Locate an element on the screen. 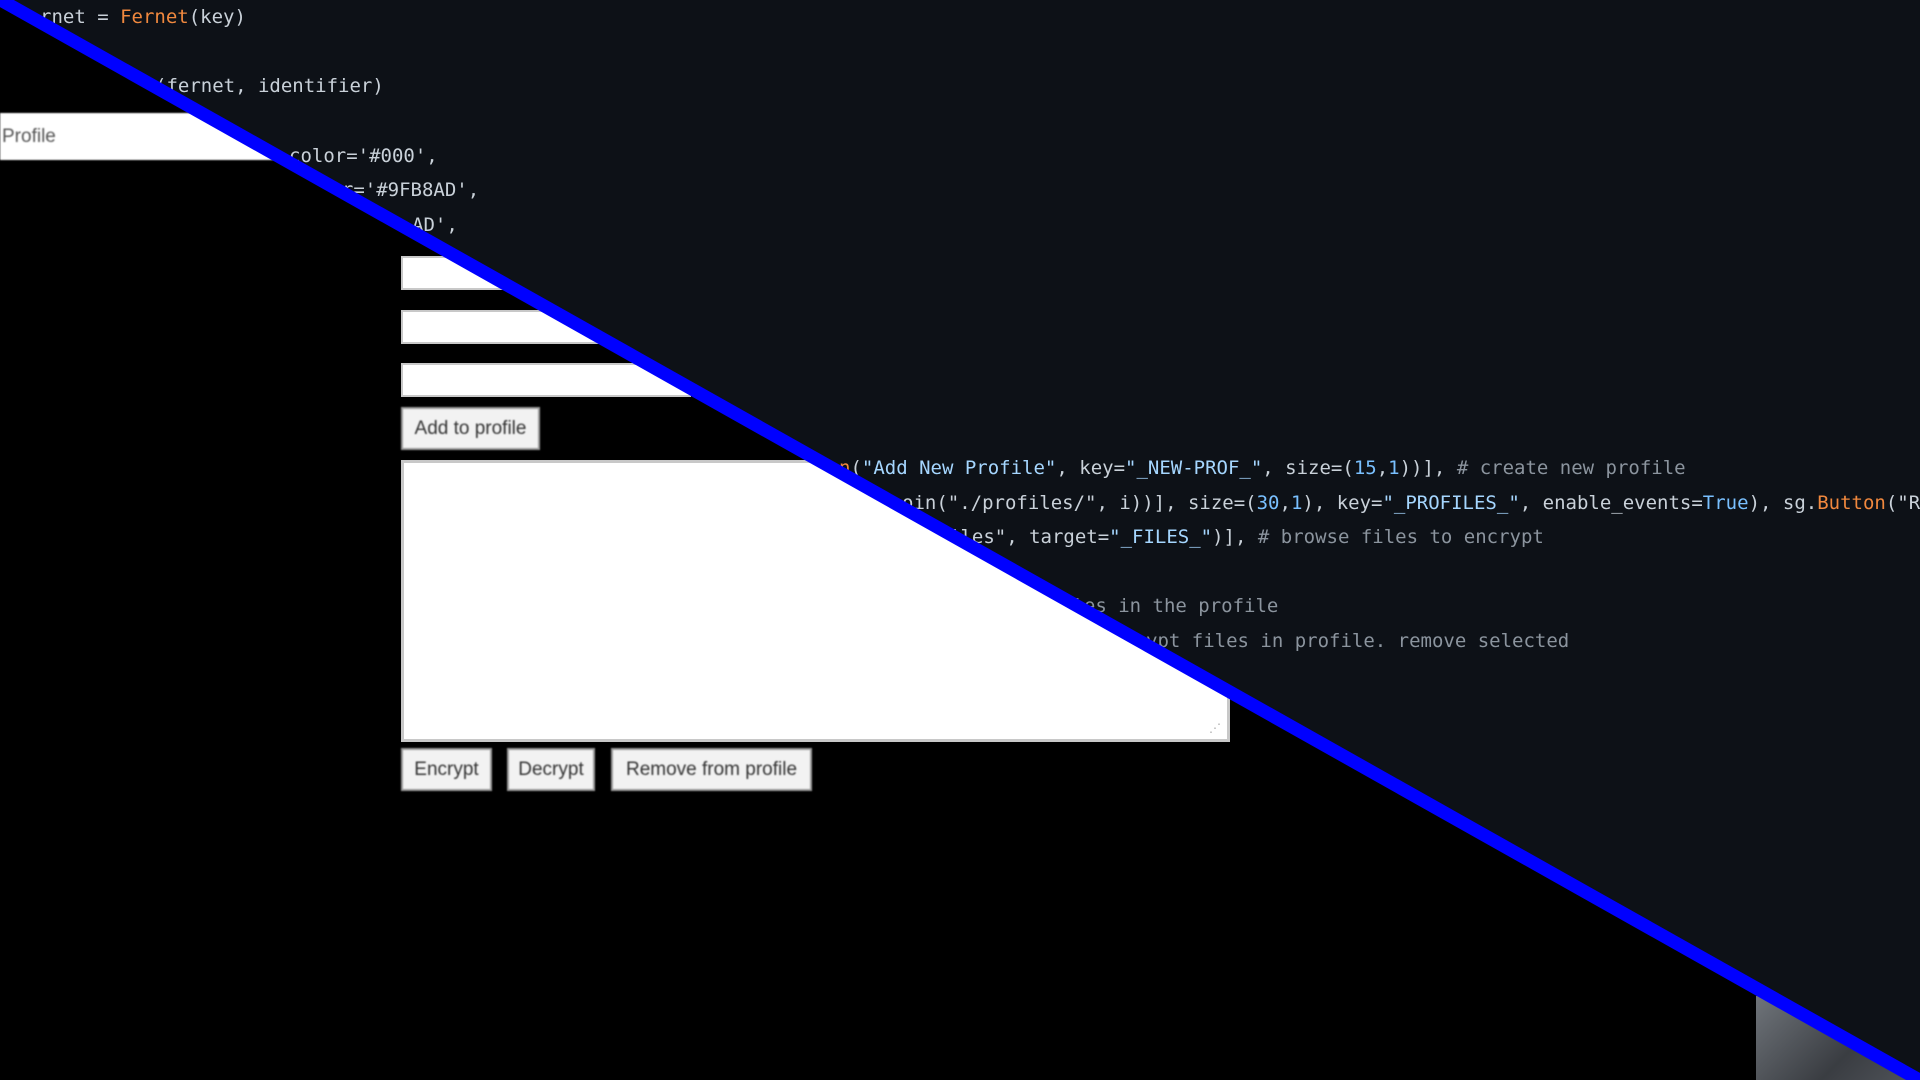 The height and width of the screenshot is (1080, 1920). code-token: , enable_events= is located at coordinates (1611, 503).